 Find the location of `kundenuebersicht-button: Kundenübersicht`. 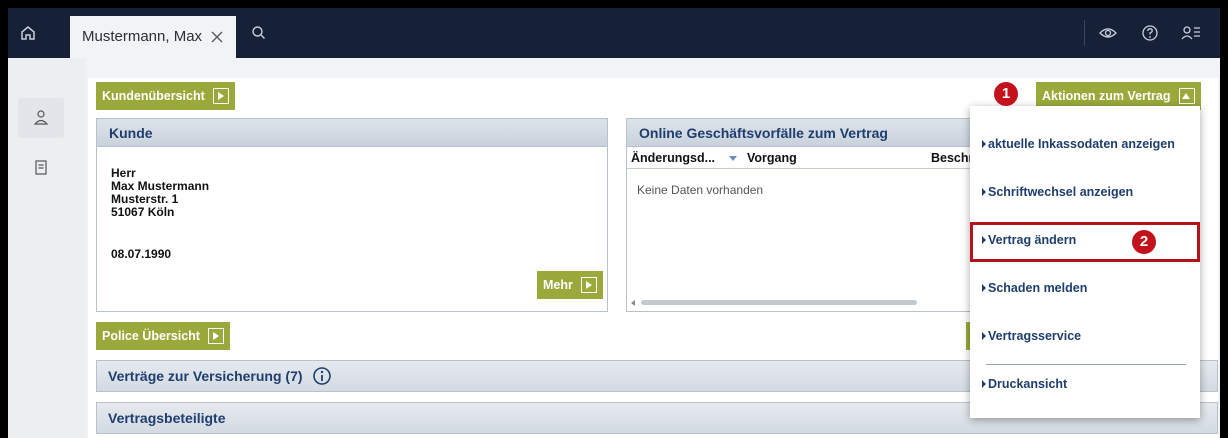

kundenuebersicht-button: Kundenübersicht is located at coordinates (165, 96).